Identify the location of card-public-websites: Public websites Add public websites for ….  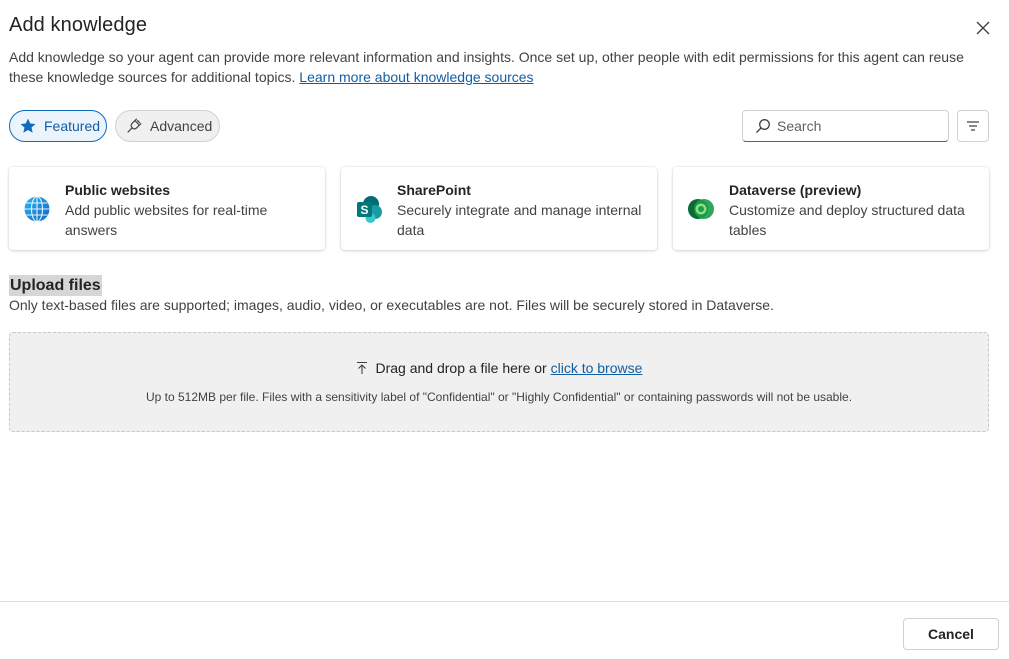
(167, 208).